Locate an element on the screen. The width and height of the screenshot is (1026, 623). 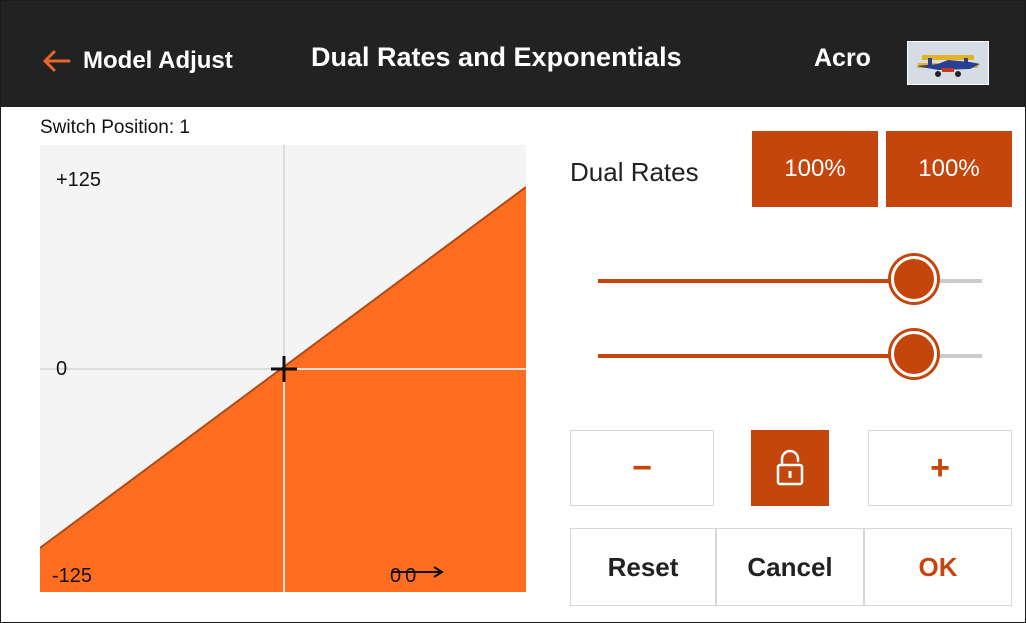
model-image is located at coordinates (948, 63).